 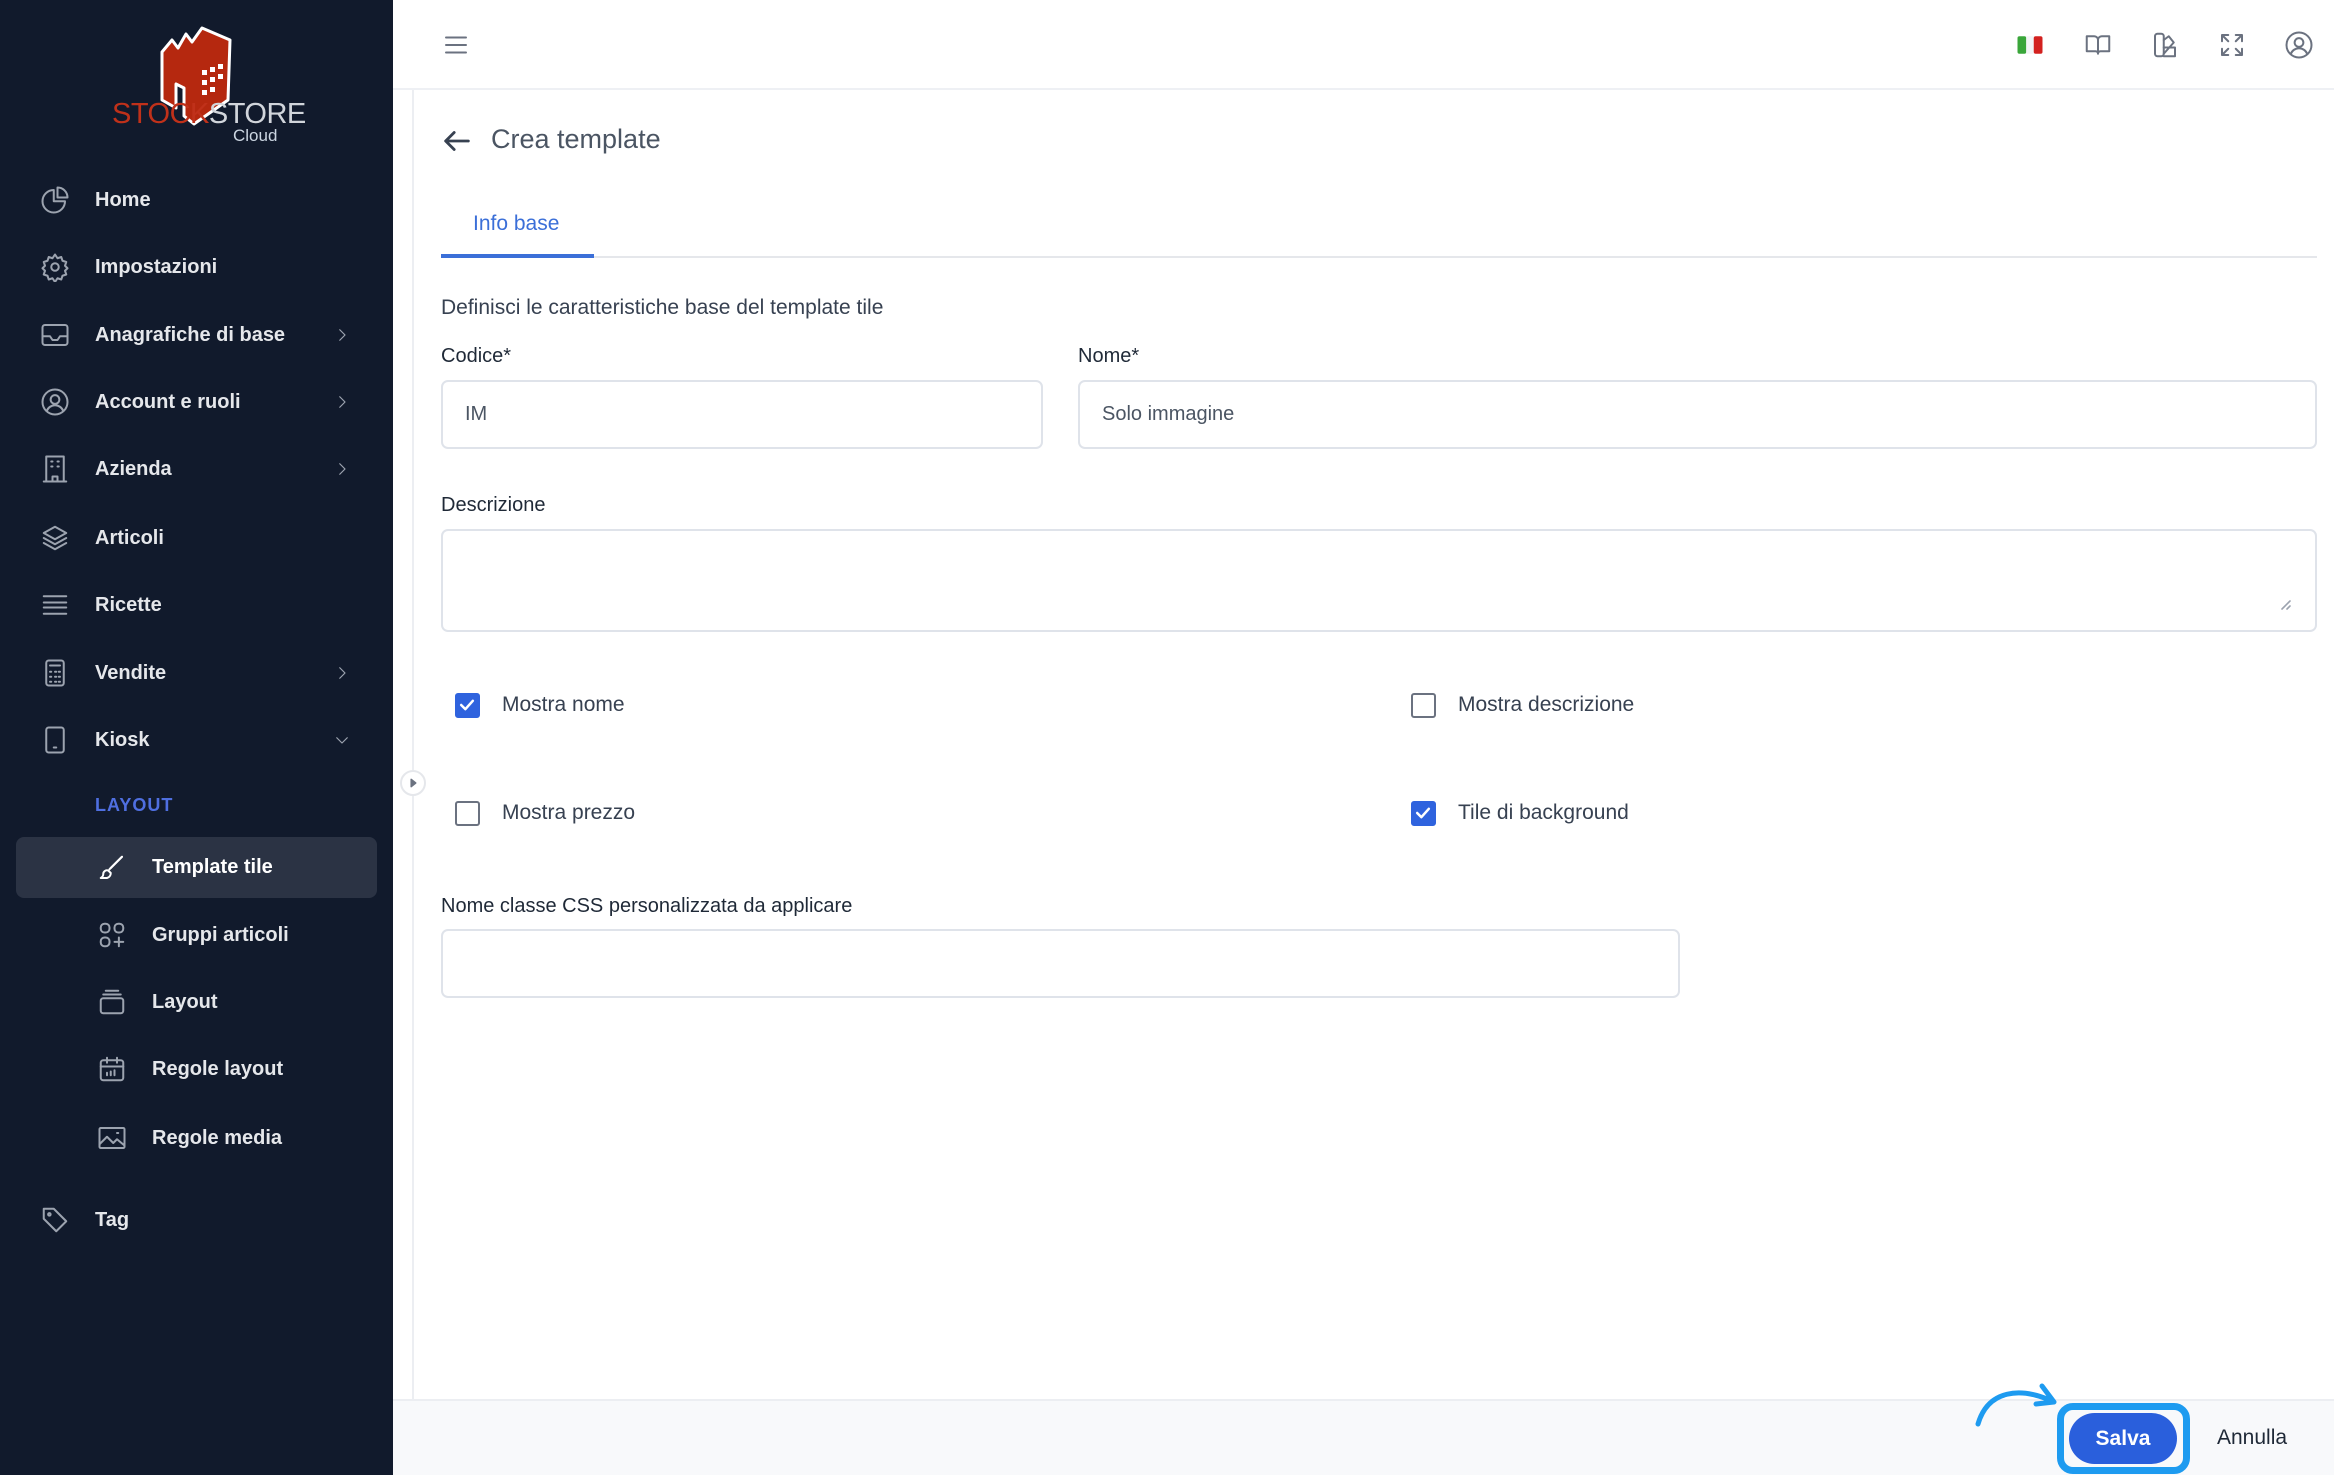 I want to click on italian-flag-icon, so click(x=2030, y=45).